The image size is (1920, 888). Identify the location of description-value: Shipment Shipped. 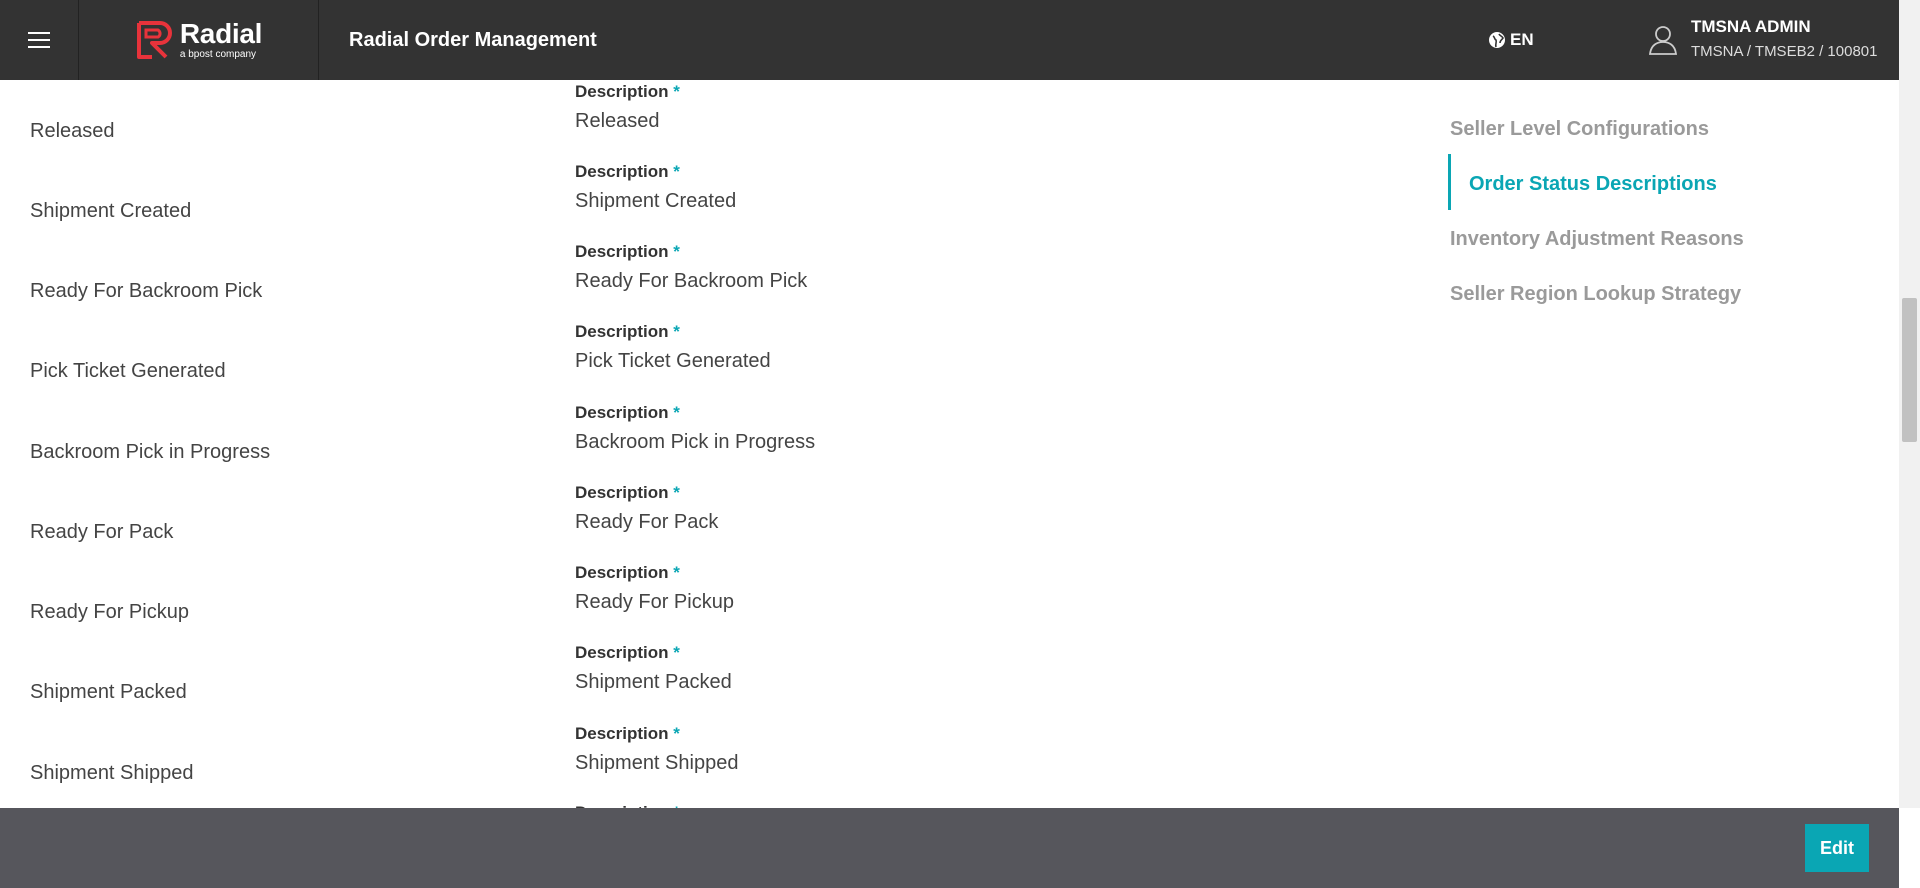
(657, 763).